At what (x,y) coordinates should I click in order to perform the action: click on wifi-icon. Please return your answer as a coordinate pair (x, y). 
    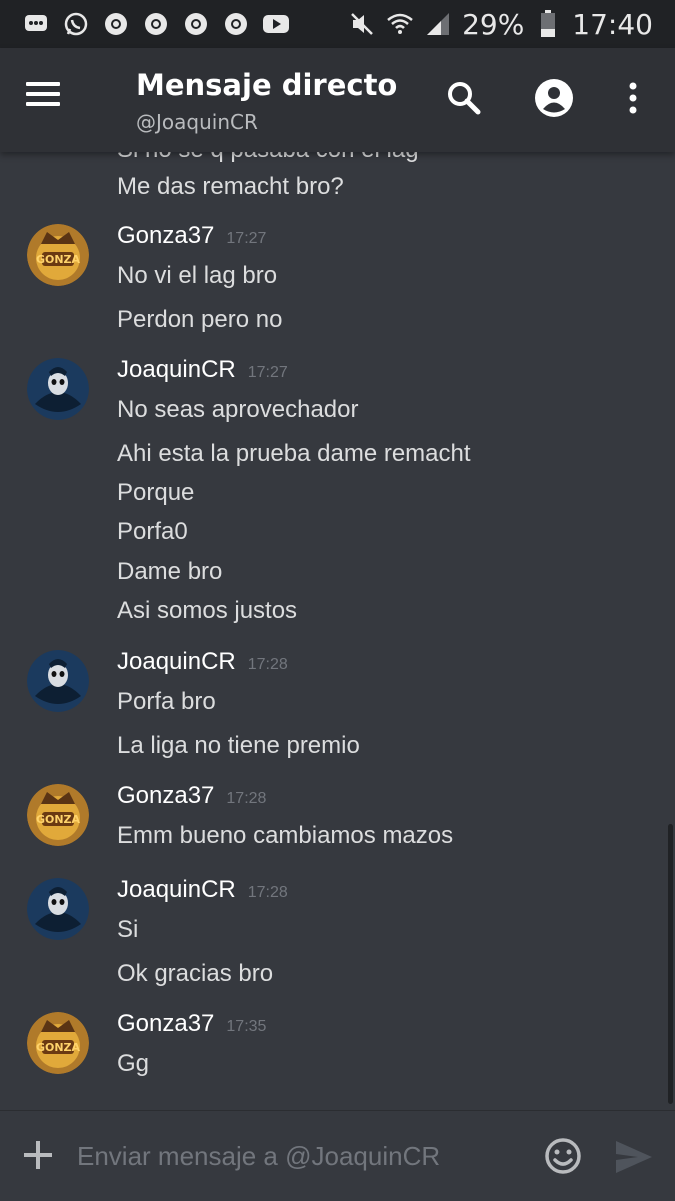
    Looking at the image, I should click on (400, 24).